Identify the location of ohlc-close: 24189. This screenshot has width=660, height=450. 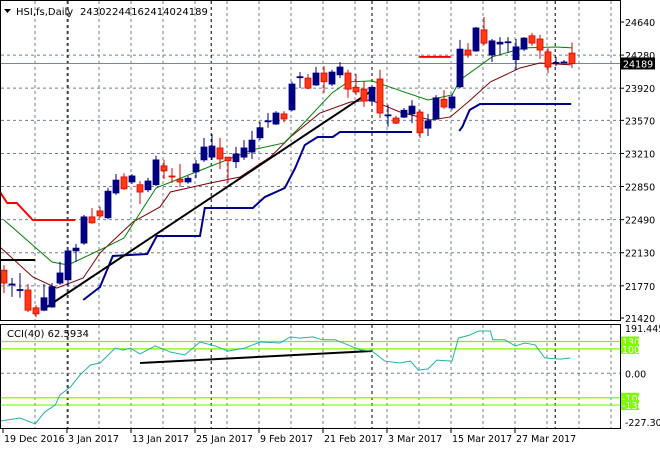
(192, 12).